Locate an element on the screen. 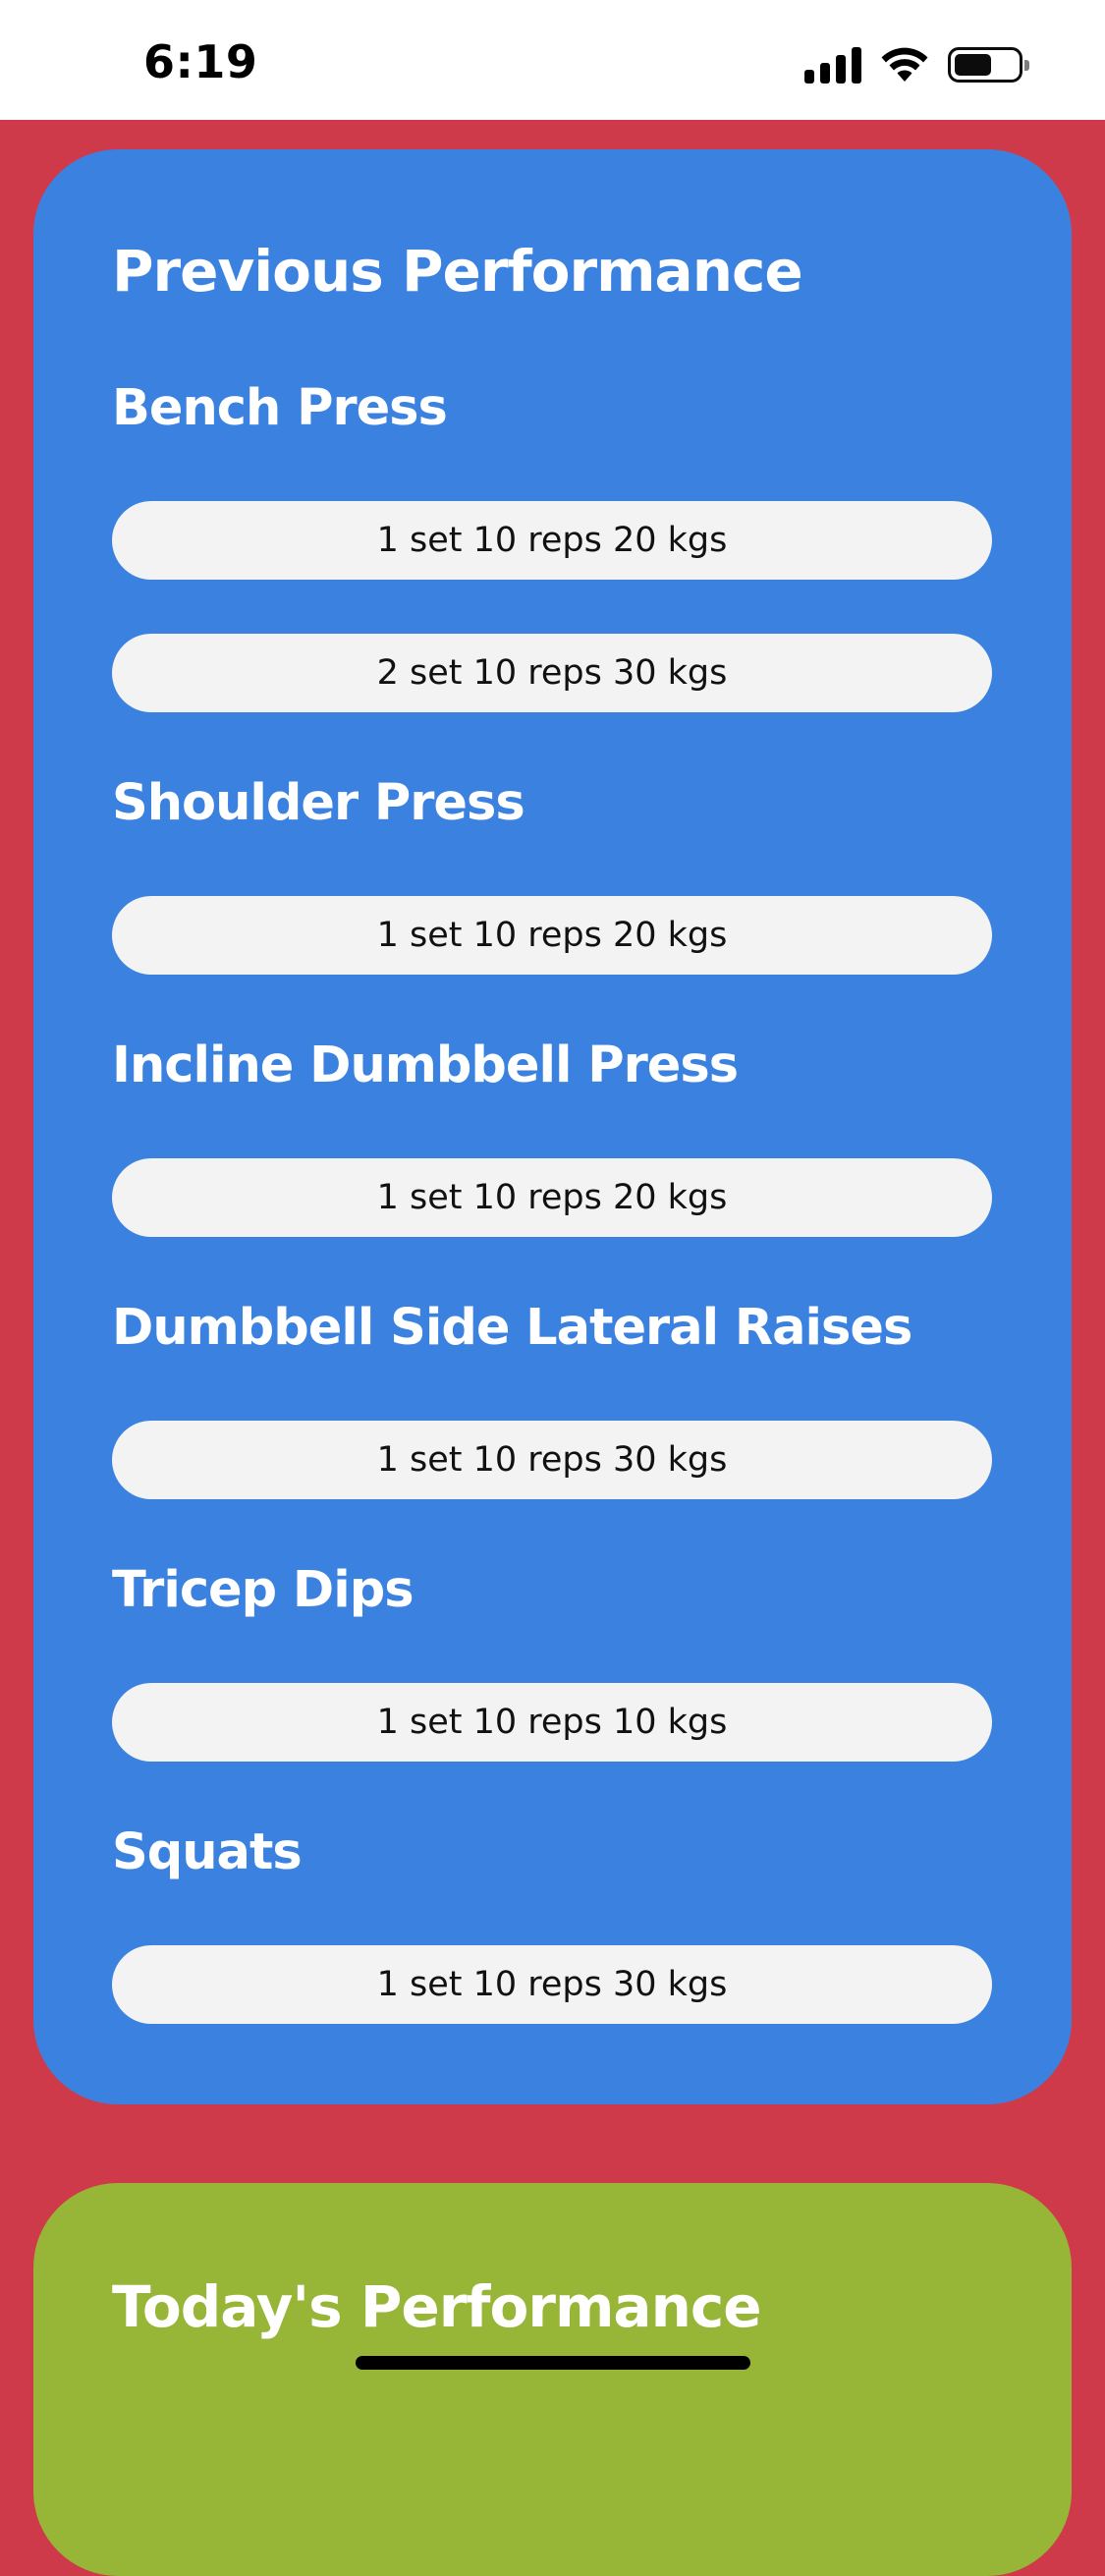 This screenshot has width=1105, height=2576. exercise-name-dumbbell-side-lateral-raises: Dumbbell Side Lateral Raises is located at coordinates (512, 1328).